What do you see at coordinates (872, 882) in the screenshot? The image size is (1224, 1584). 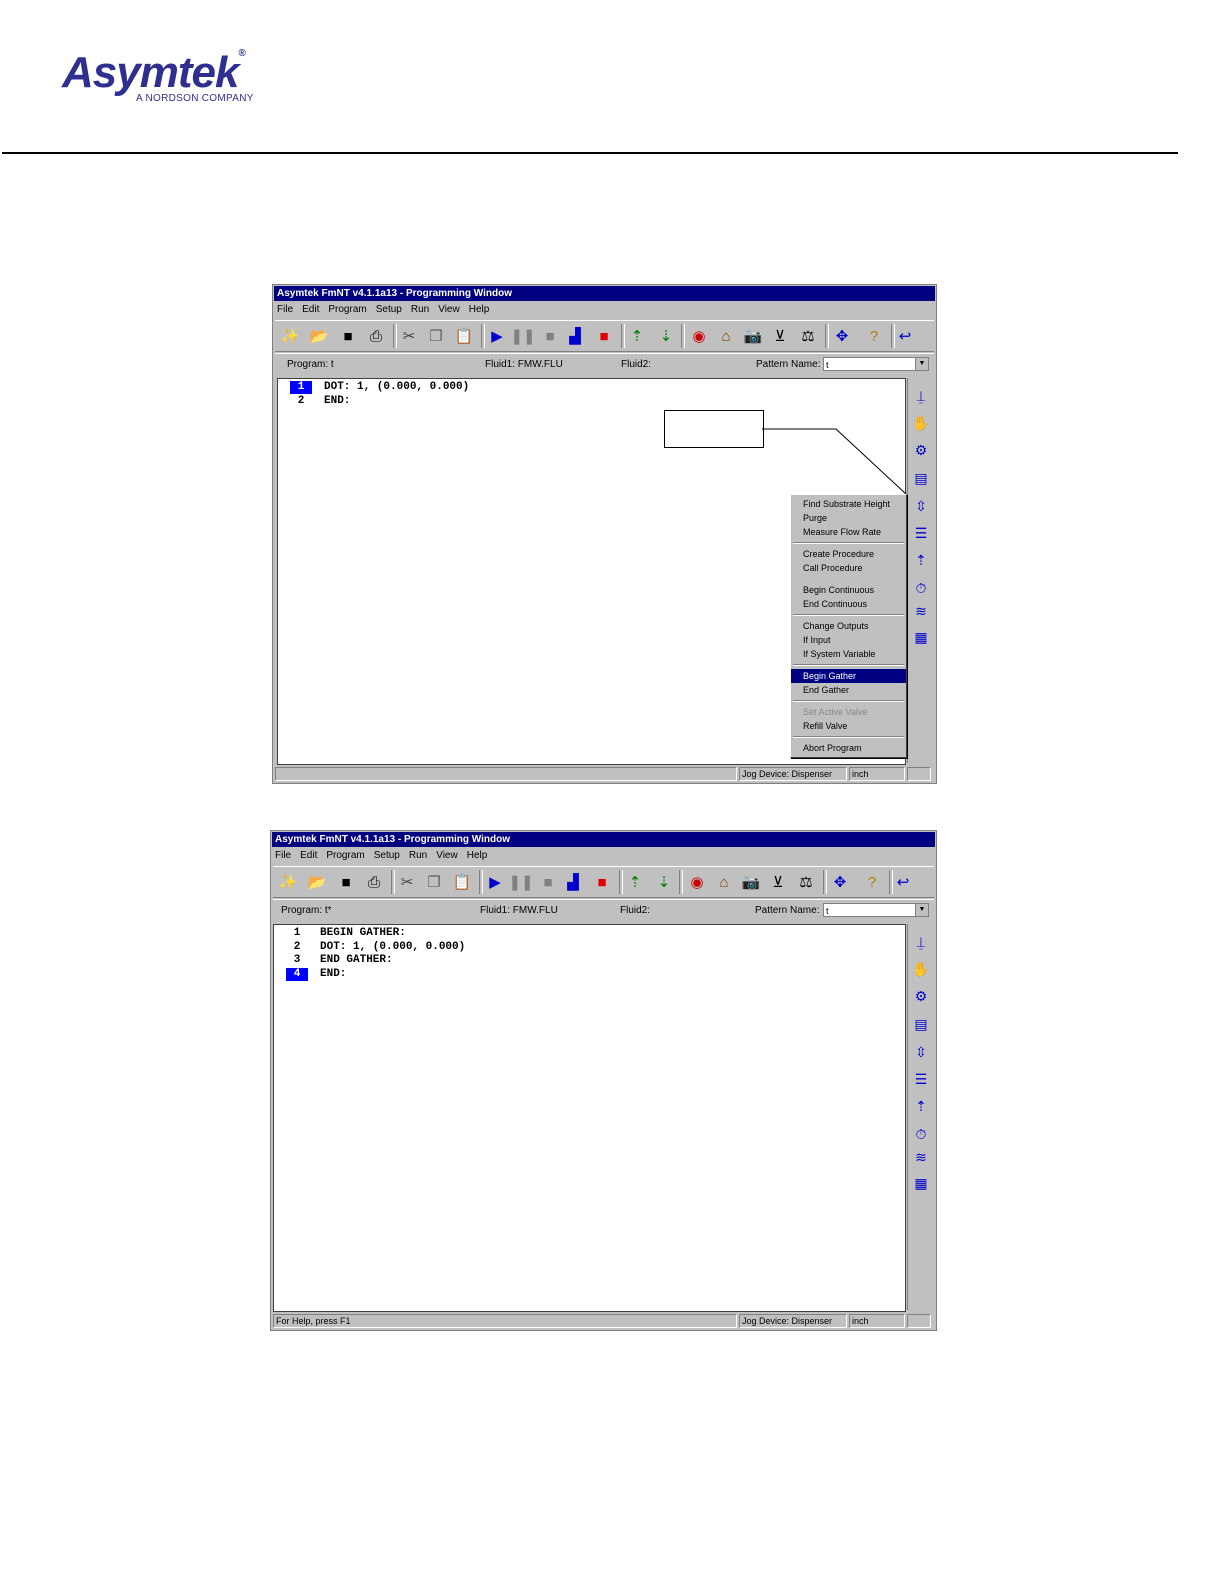 I see `help-icon: ?` at bounding box center [872, 882].